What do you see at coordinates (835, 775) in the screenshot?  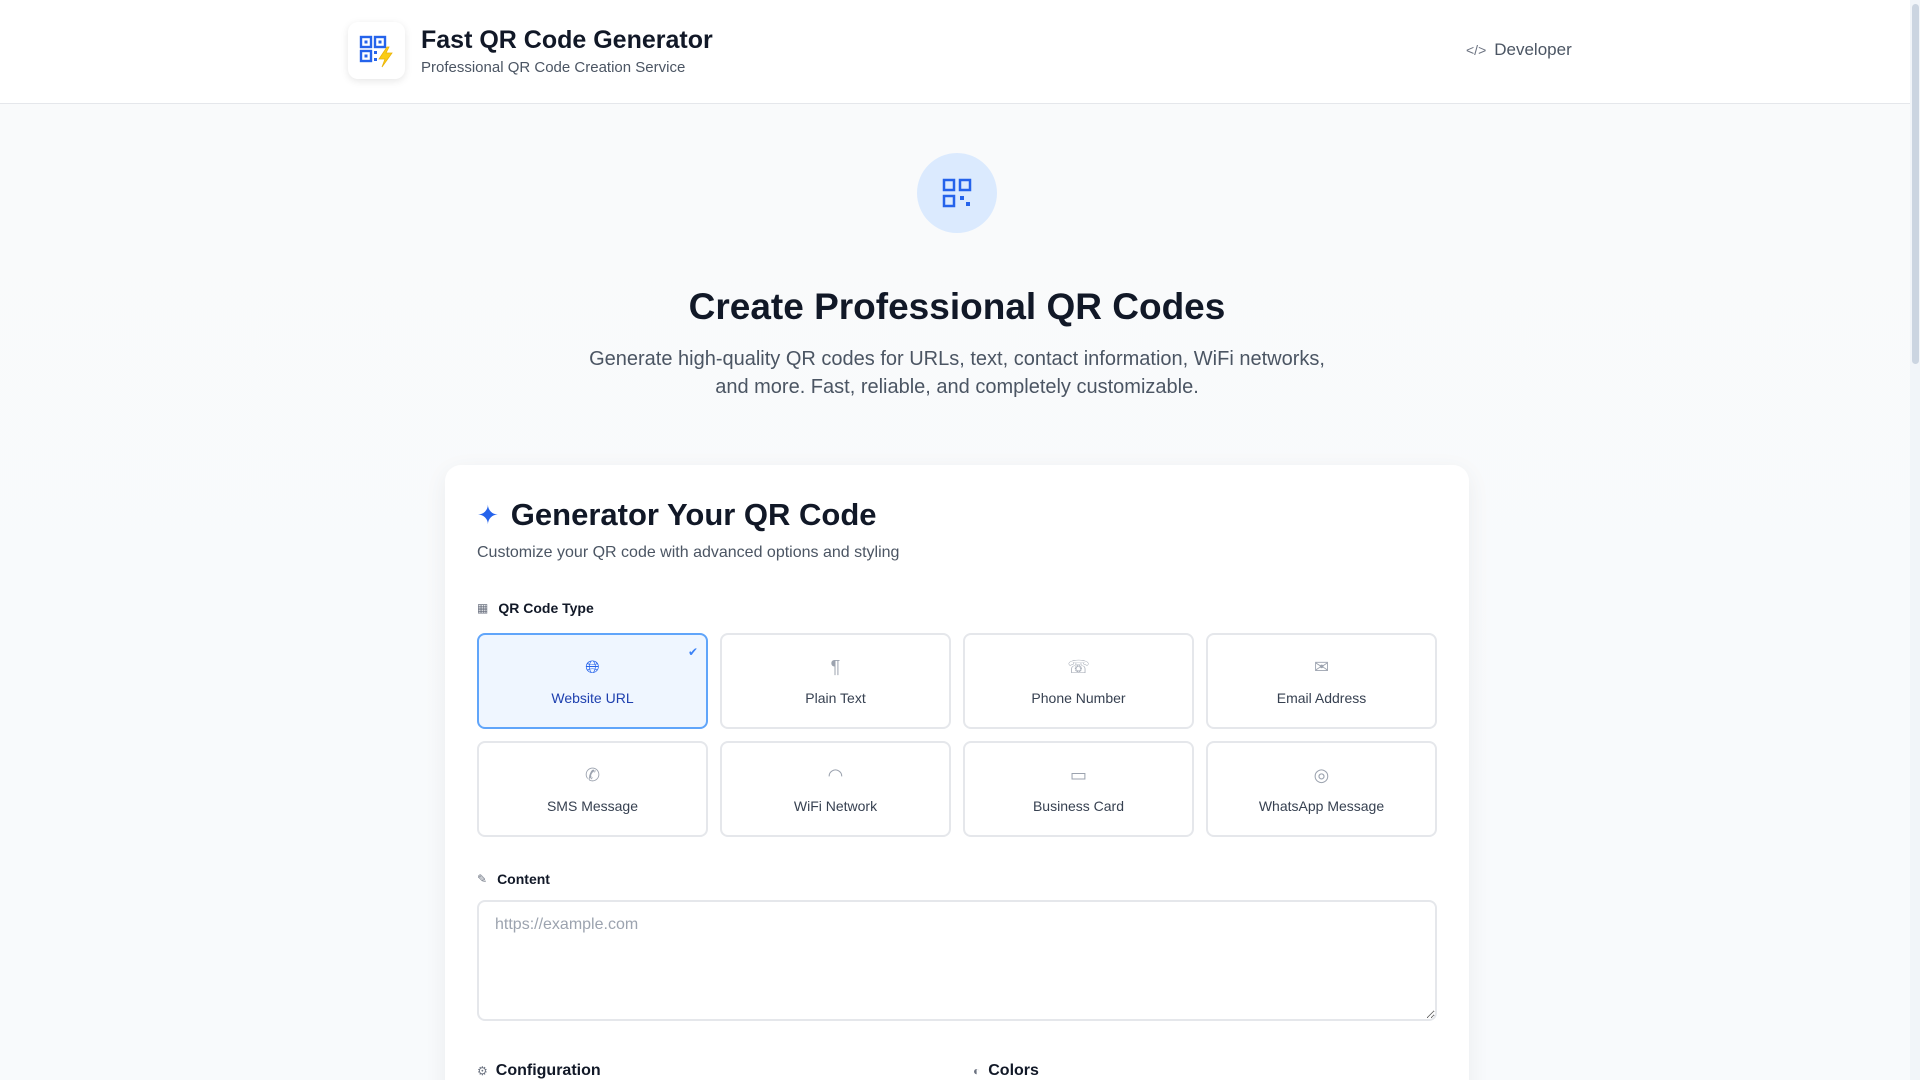 I see `wifi-icon: ◠` at bounding box center [835, 775].